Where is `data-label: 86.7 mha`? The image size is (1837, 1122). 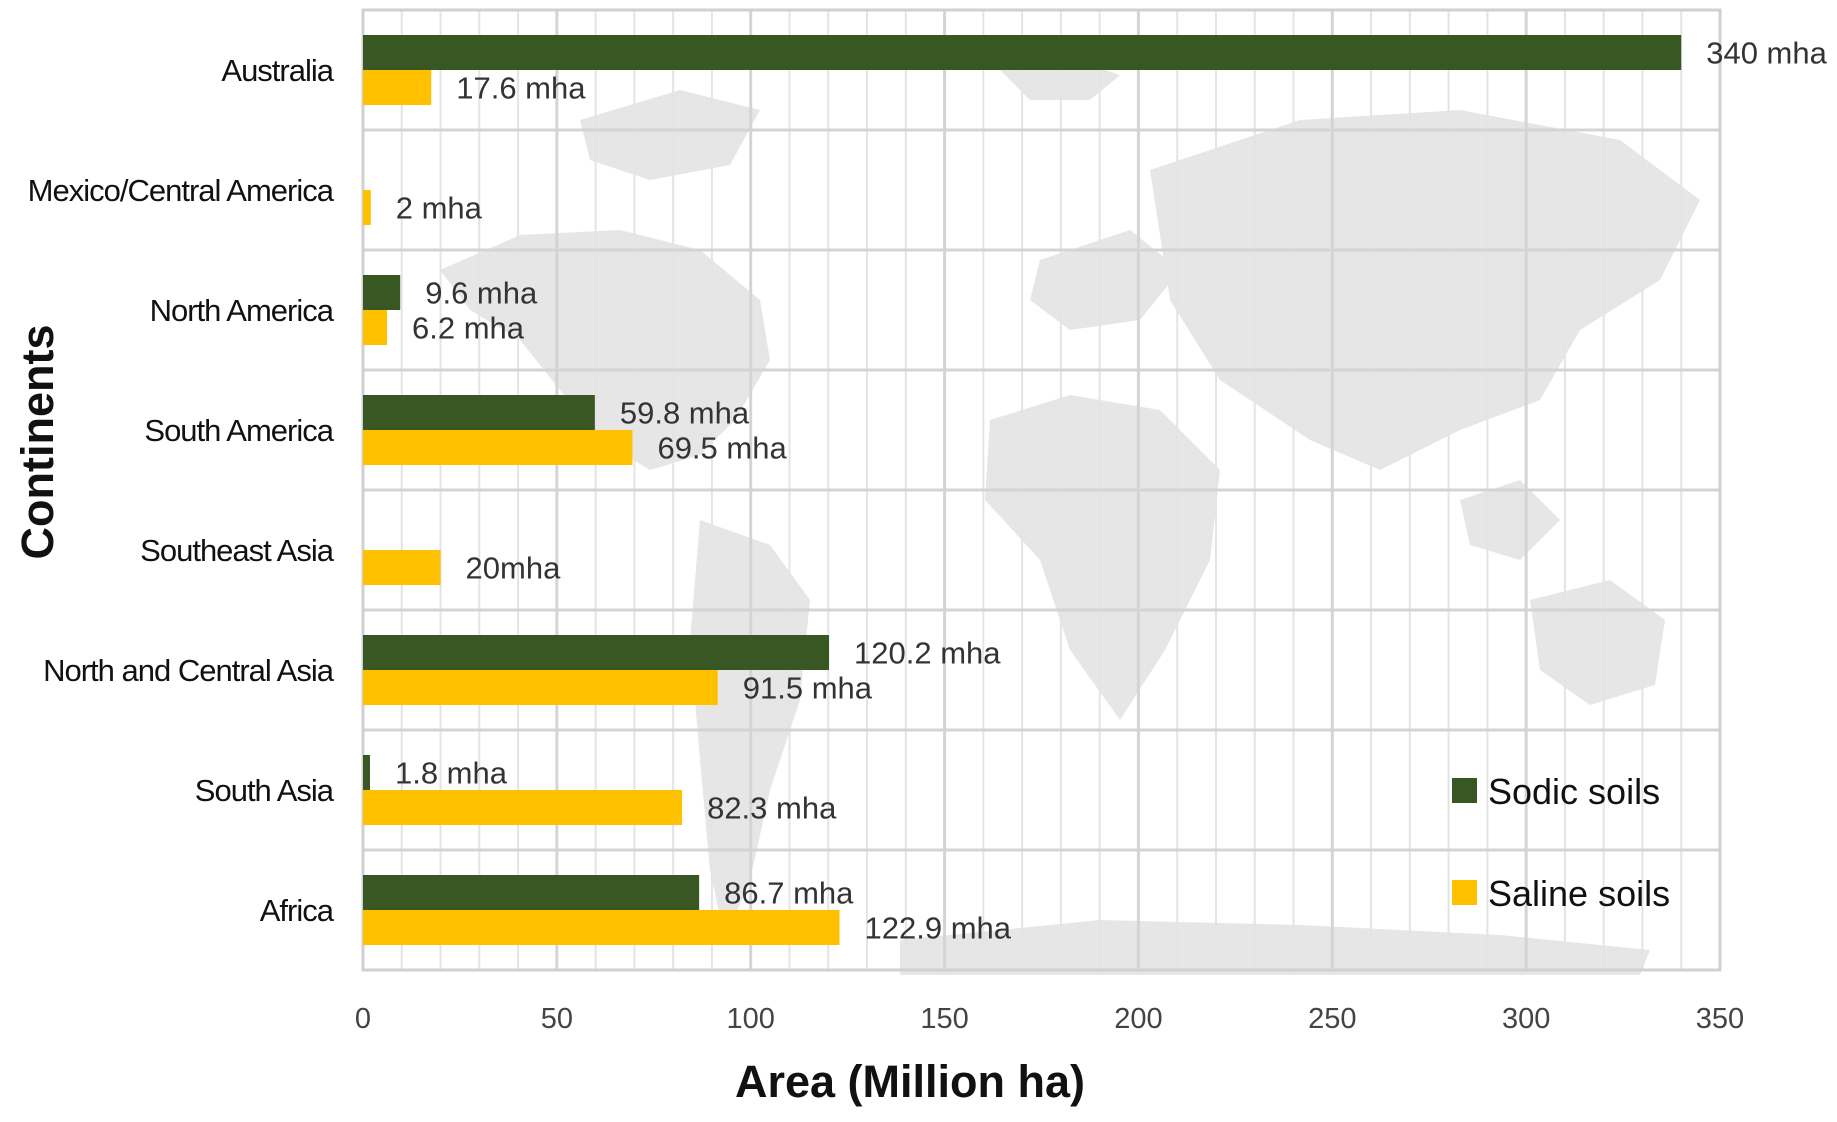 data-label: 86.7 mha is located at coordinates (789, 893).